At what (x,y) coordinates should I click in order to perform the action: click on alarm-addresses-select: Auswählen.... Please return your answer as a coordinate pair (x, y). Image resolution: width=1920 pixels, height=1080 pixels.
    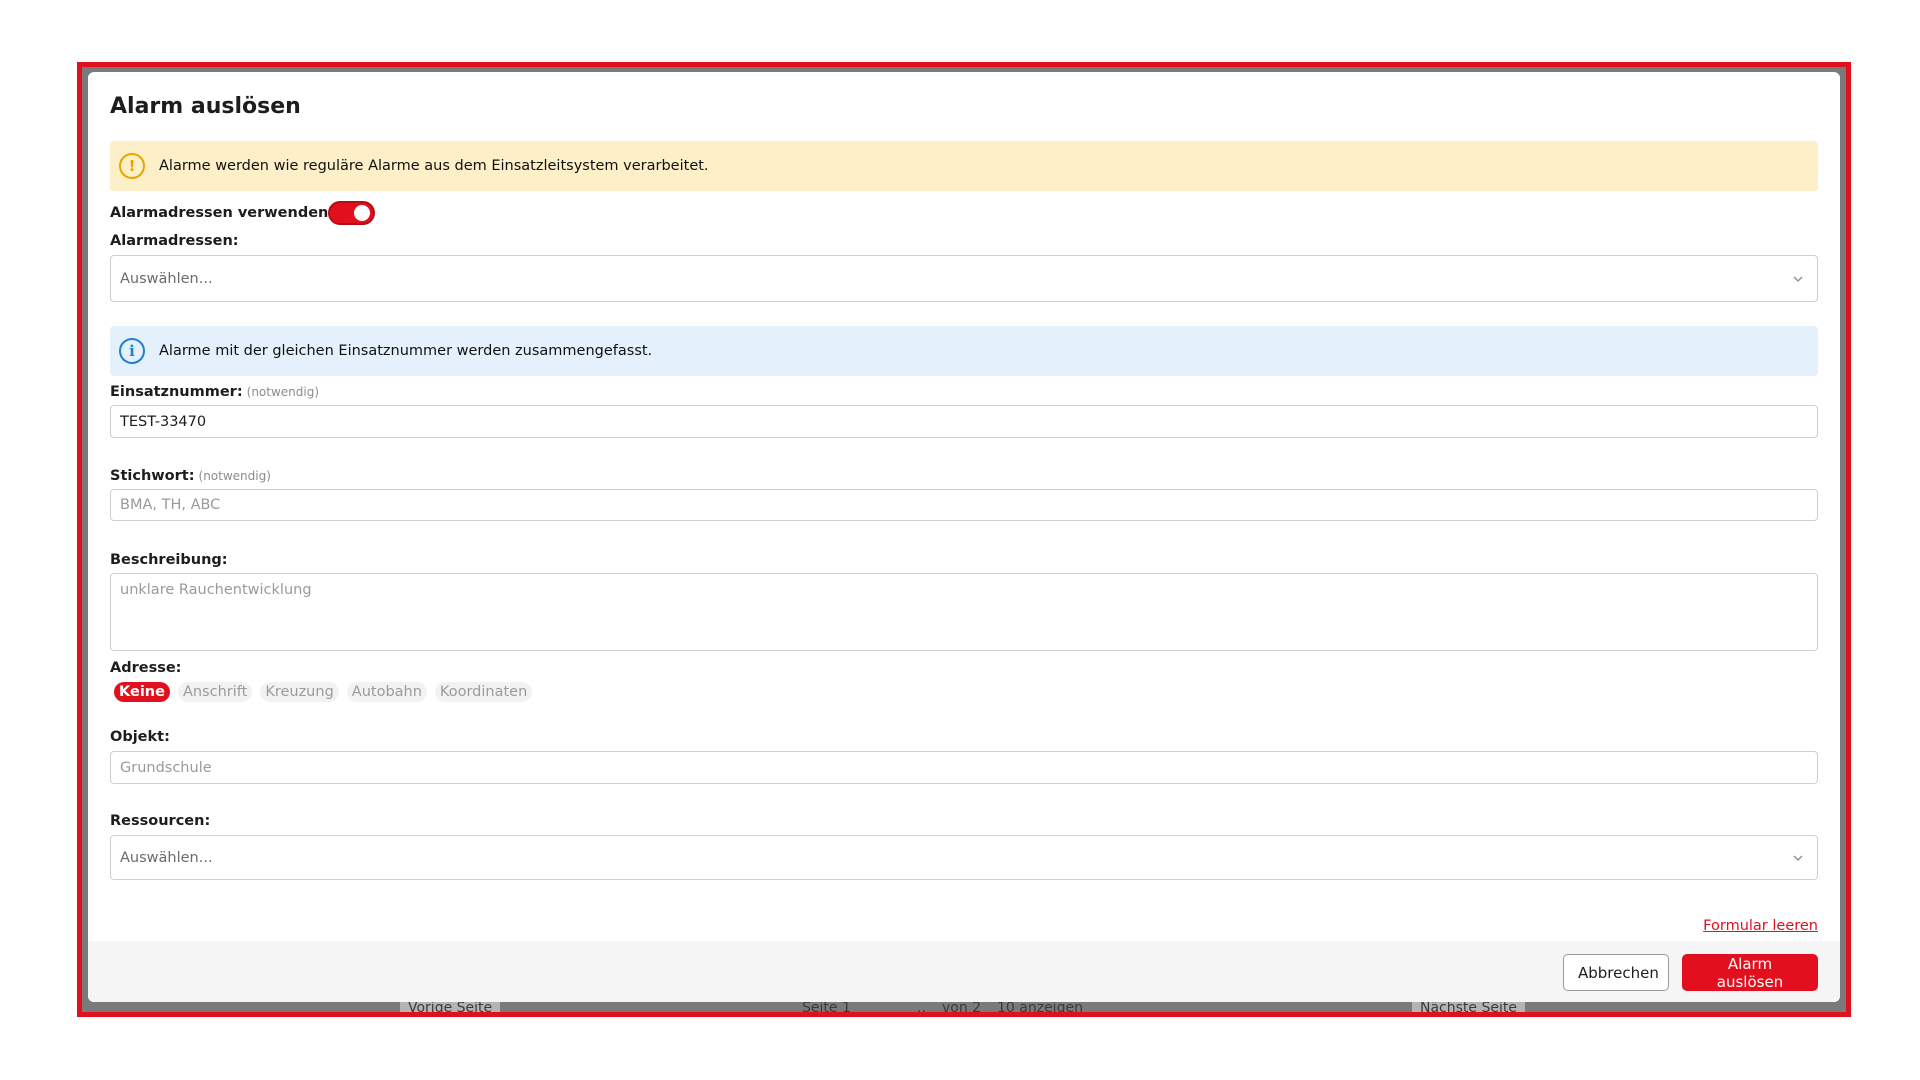
    Looking at the image, I should click on (964, 278).